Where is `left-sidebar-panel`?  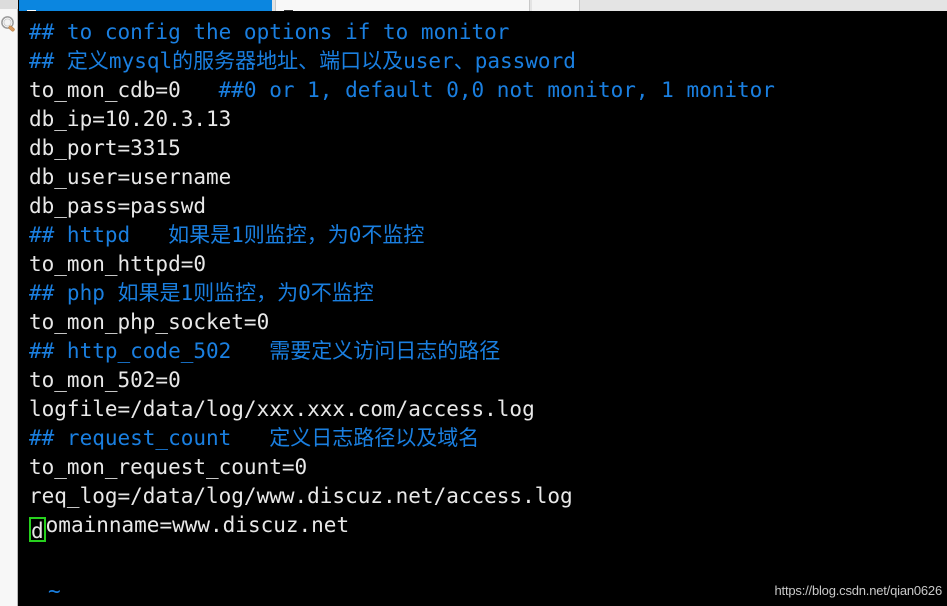 left-sidebar-panel is located at coordinates (9, 303).